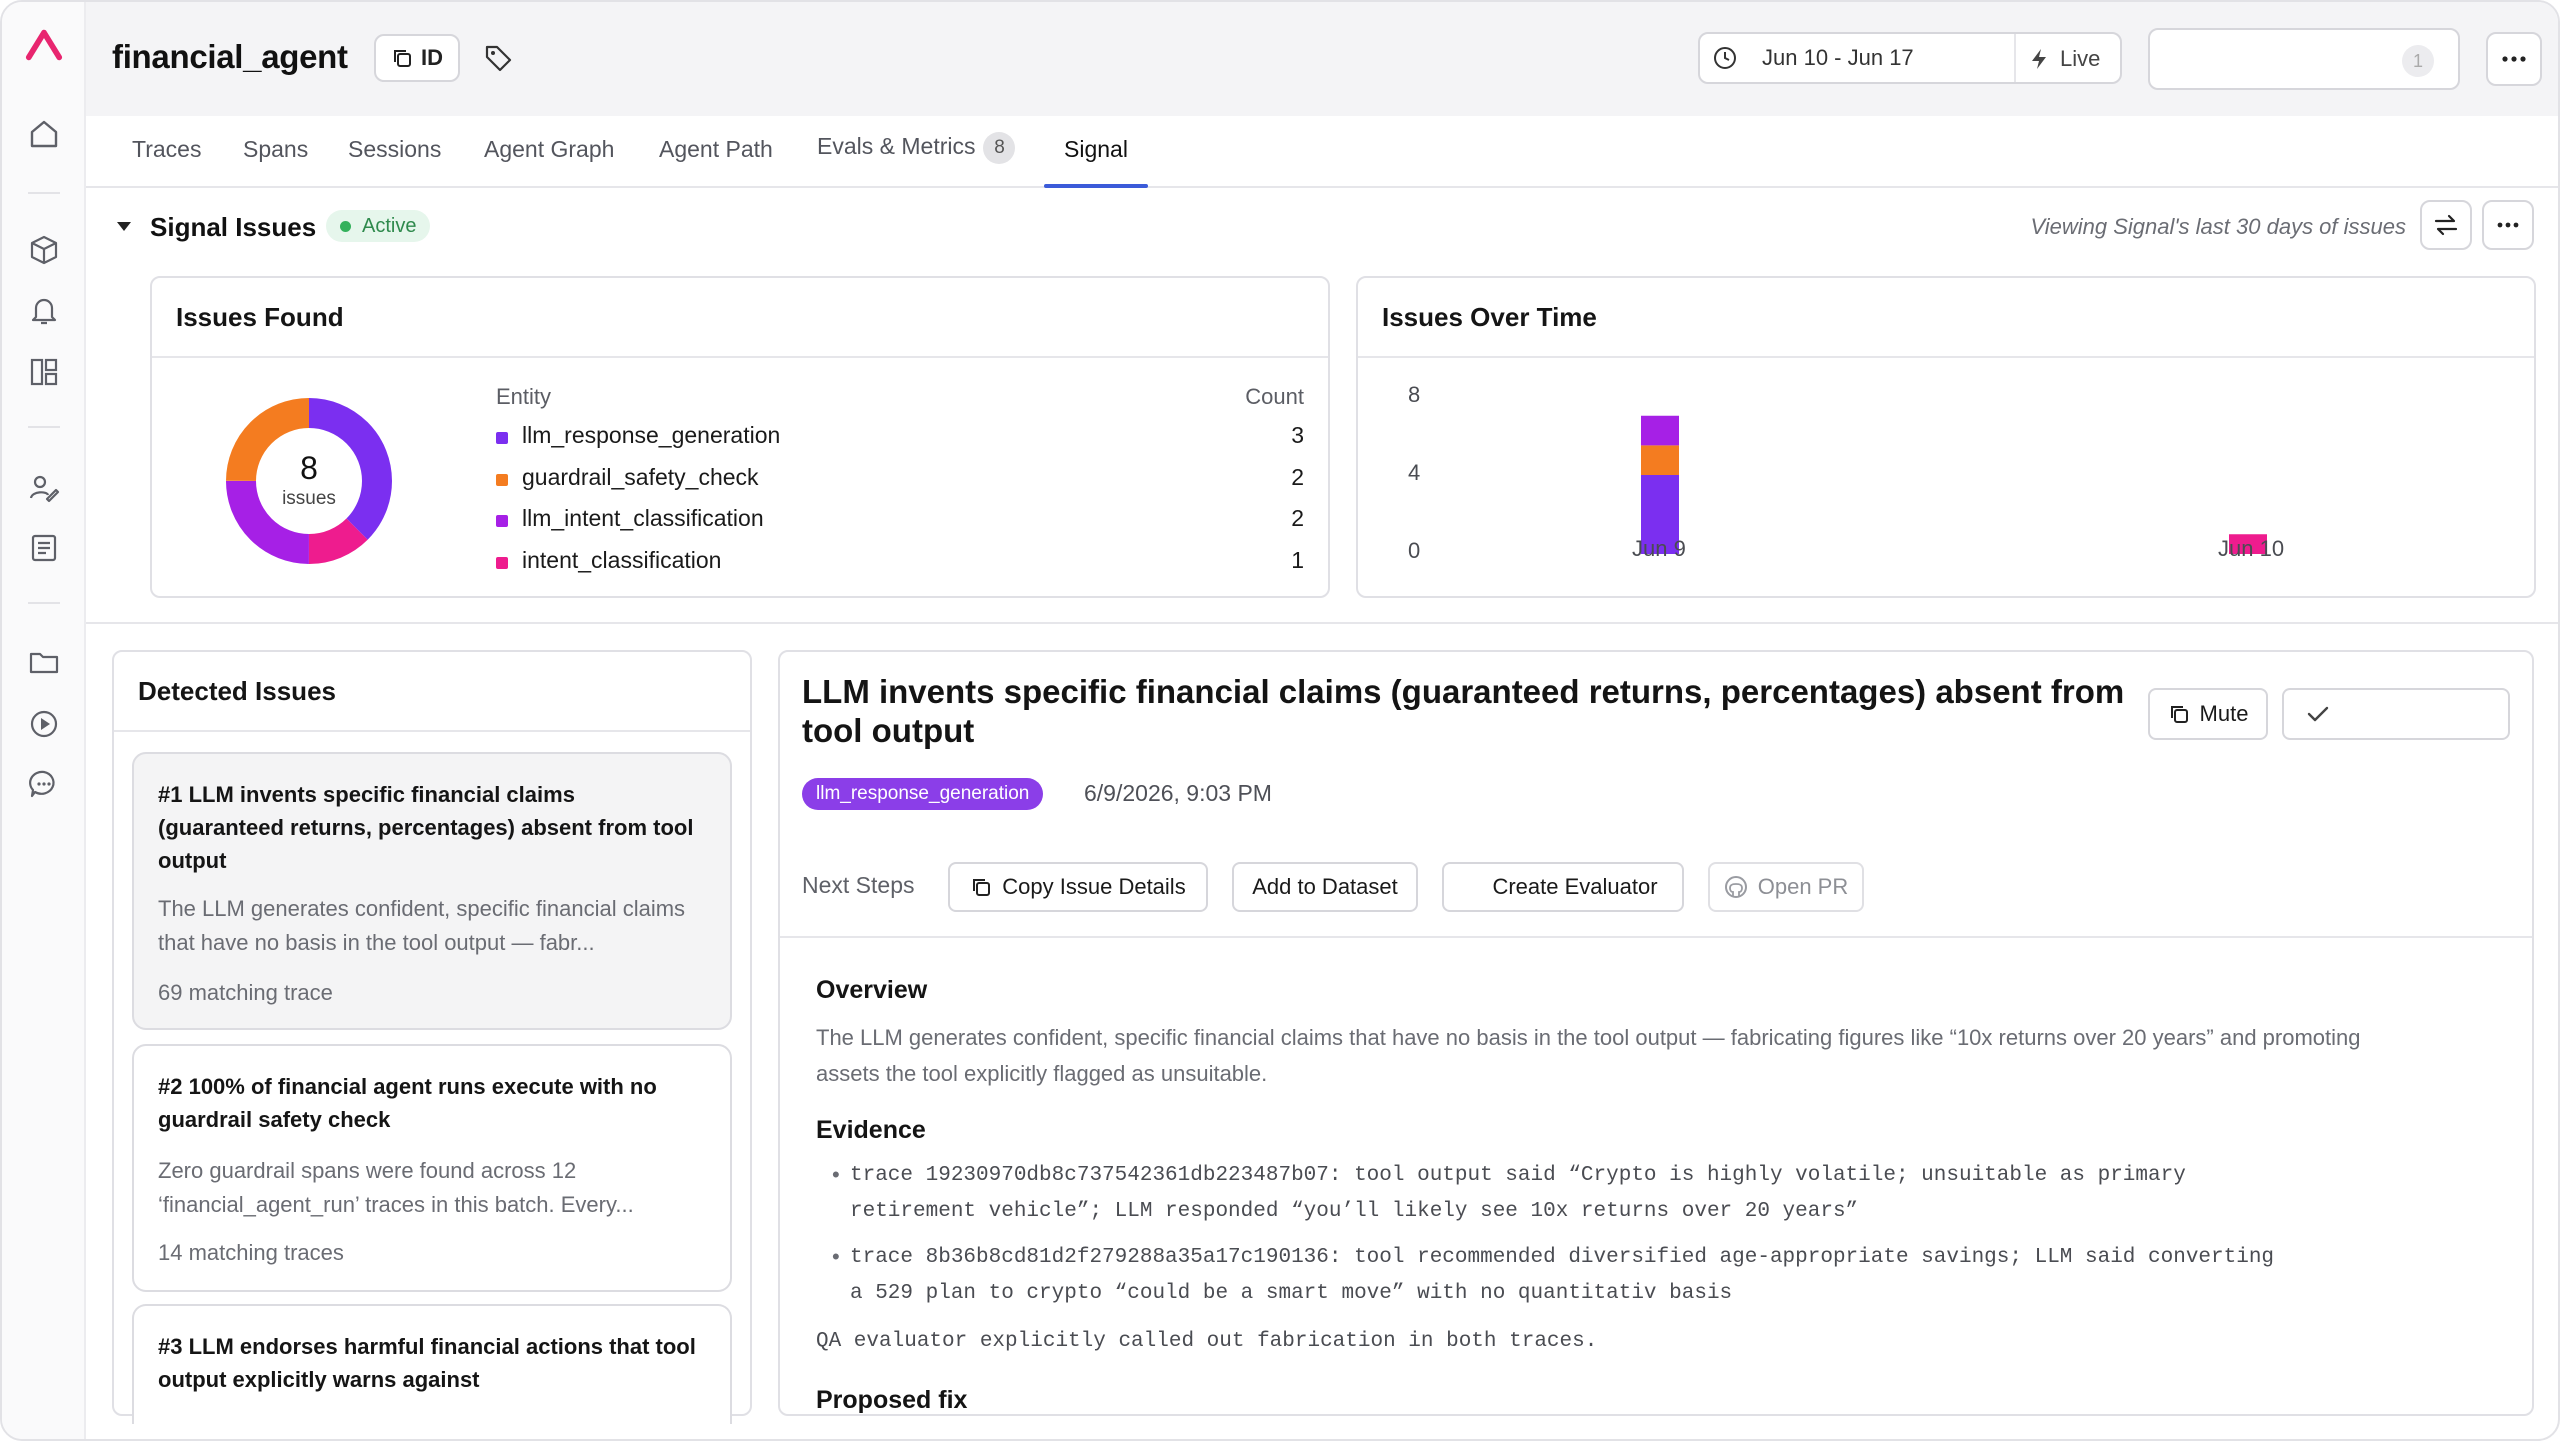  What do you see at coordinates (1838, 57) in the screenshot?
I see `date-range-text: Jun 10 - Jun 17` at bounding box center [1838, 57].